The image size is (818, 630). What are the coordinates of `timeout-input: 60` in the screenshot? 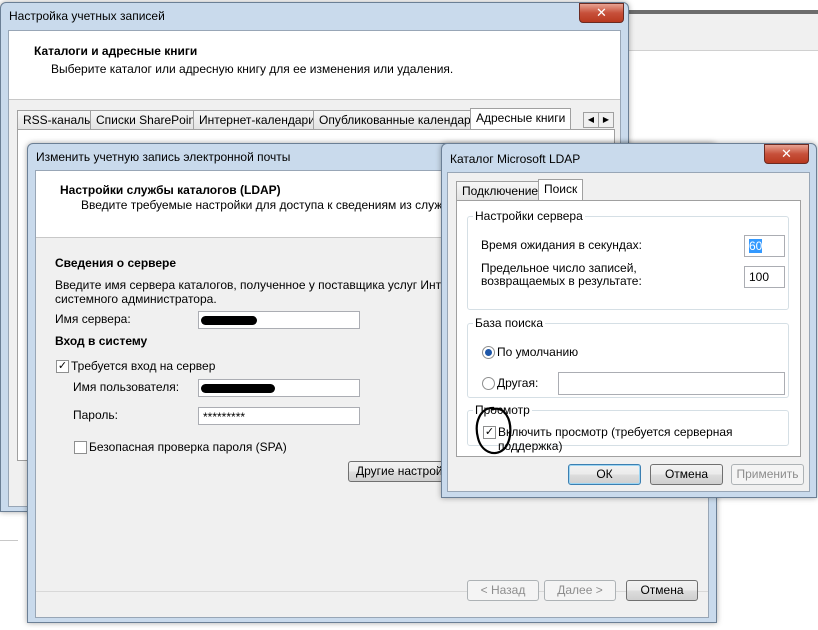 It's located at (764, 246).